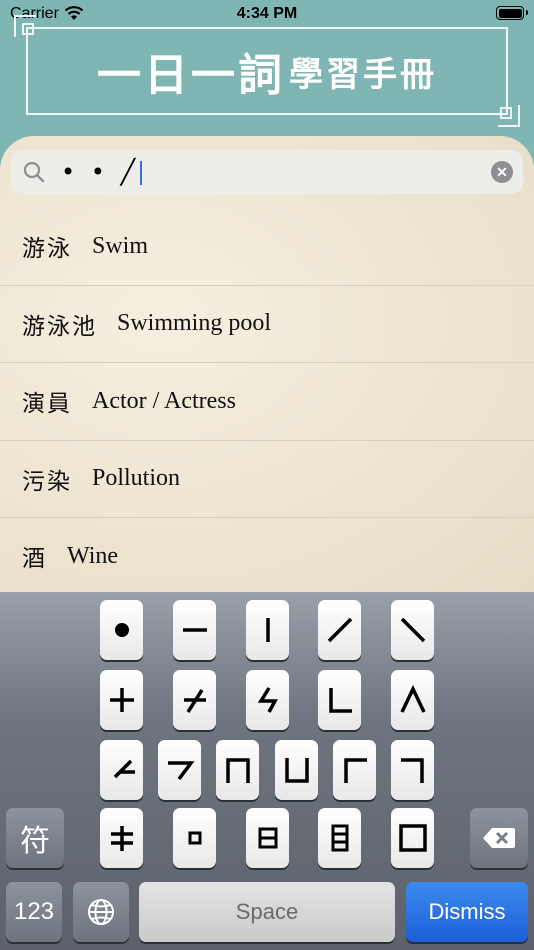 The width and height of the screenshot is (534, 950). I want to click on symbol-key: 符, so click(35, 838).